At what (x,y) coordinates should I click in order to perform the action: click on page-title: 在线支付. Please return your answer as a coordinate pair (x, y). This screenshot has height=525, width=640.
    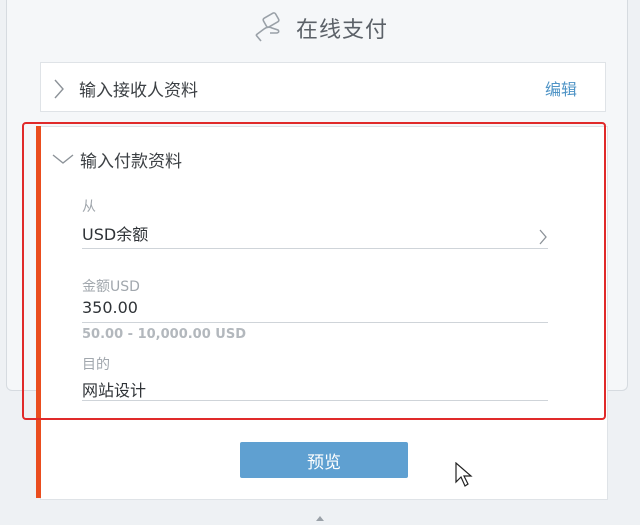
    Looking at the image, I should click on (341, 30).